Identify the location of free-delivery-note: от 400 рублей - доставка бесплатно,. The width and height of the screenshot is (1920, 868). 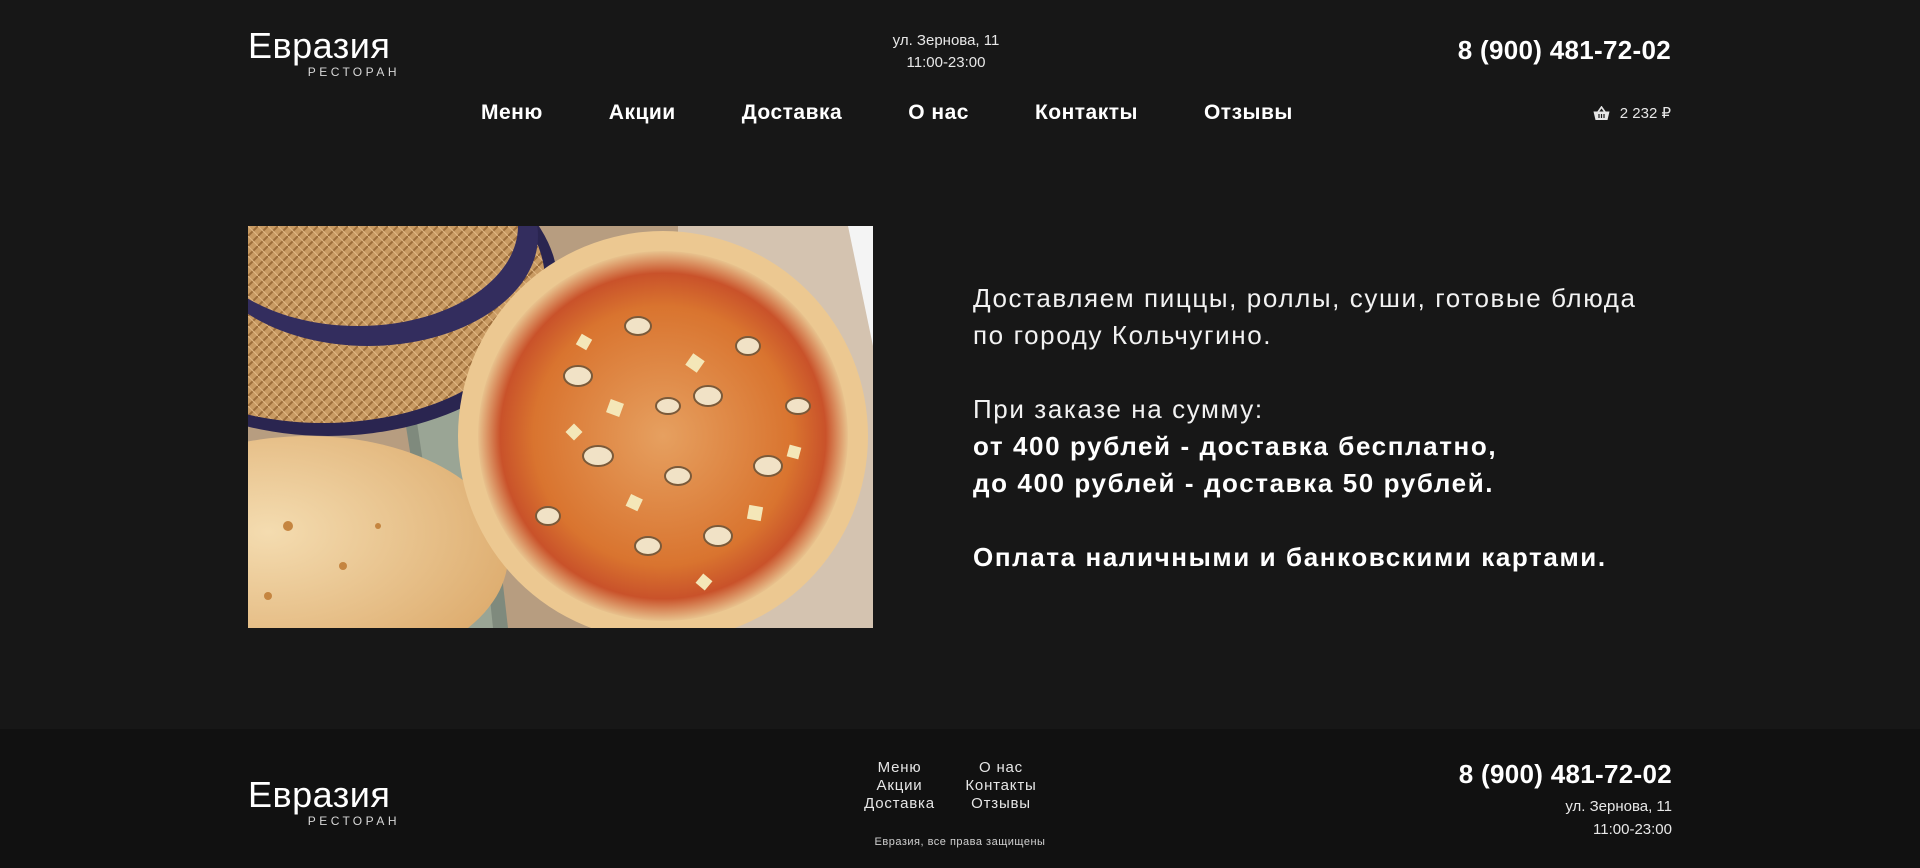
(1235, 446).